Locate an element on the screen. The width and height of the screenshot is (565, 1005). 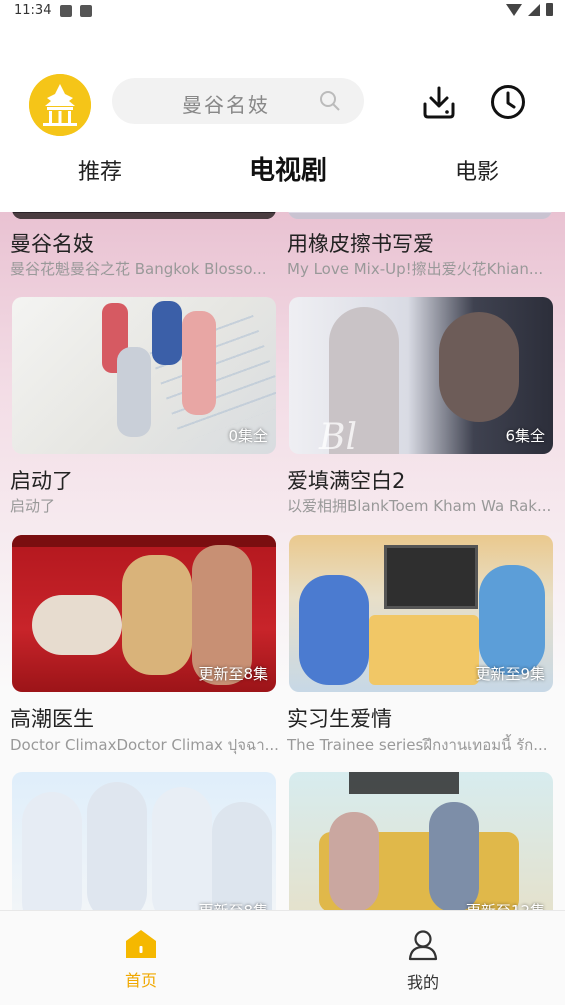
bottom-navigation: 首页 我的 is located at coordinates (282, 957).